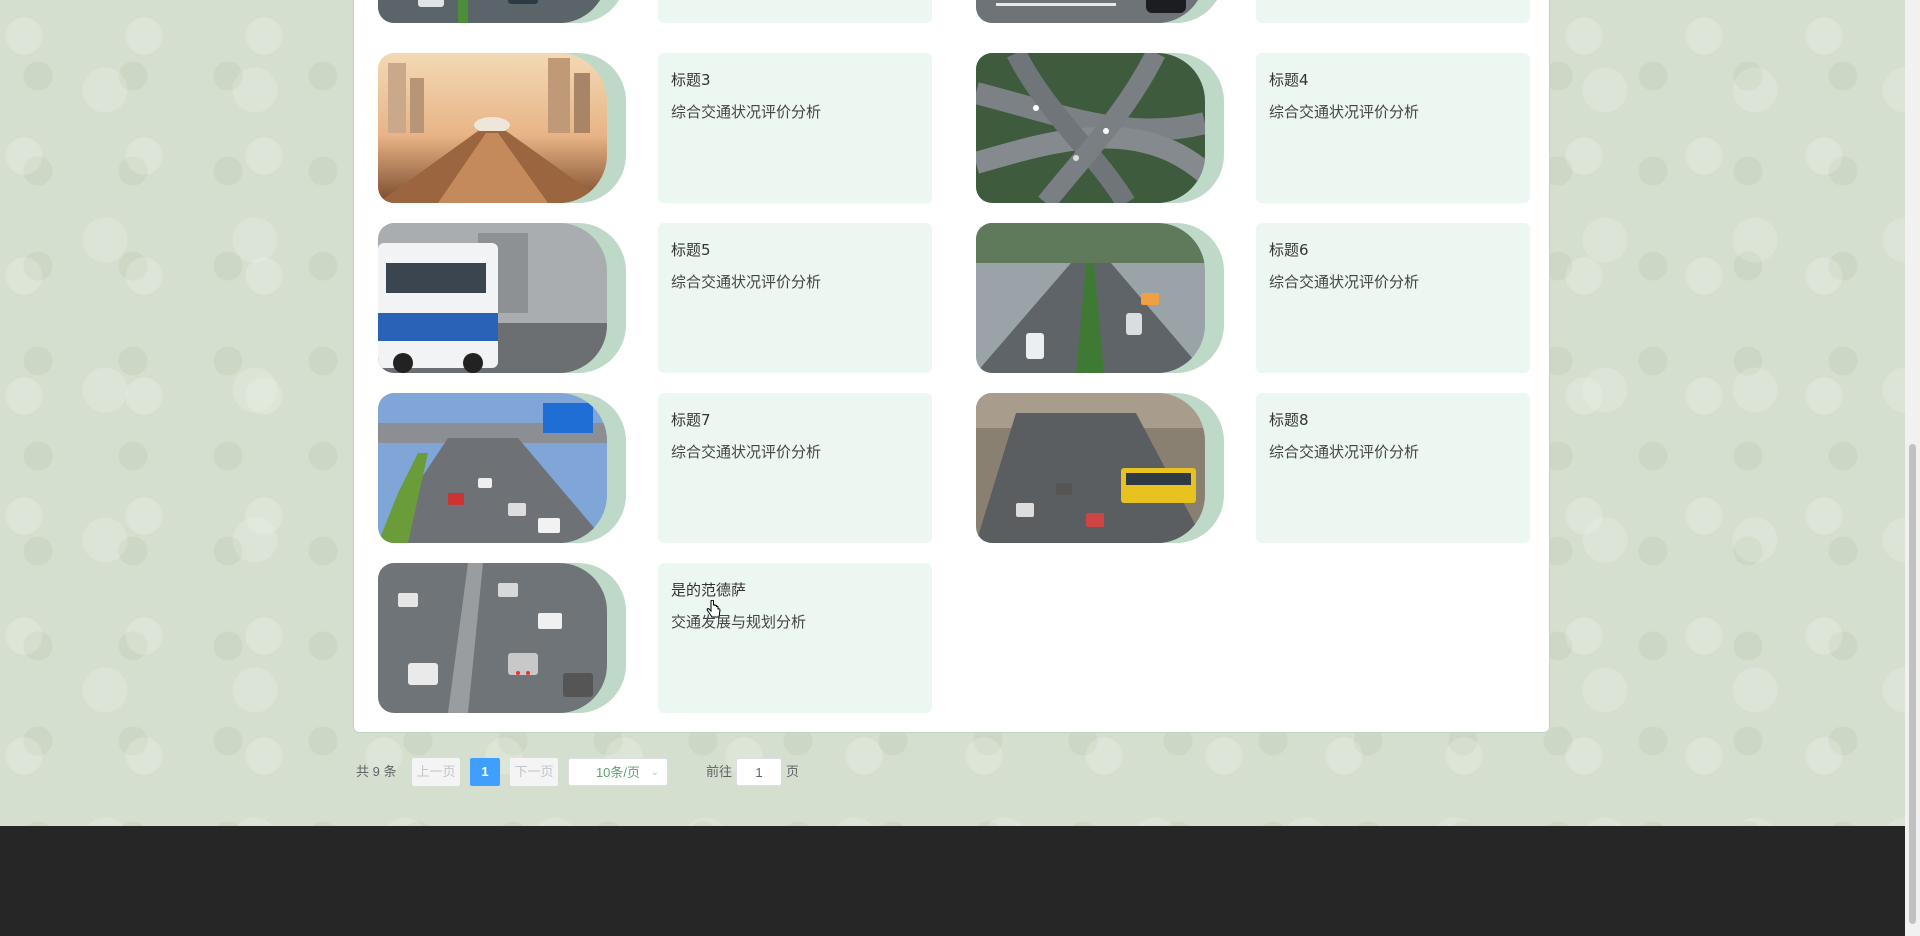 The image size is (1920, 936). Describe the element at coordinates (691, 420) in the screenshot. I see `news-title: 标题7` at that location.